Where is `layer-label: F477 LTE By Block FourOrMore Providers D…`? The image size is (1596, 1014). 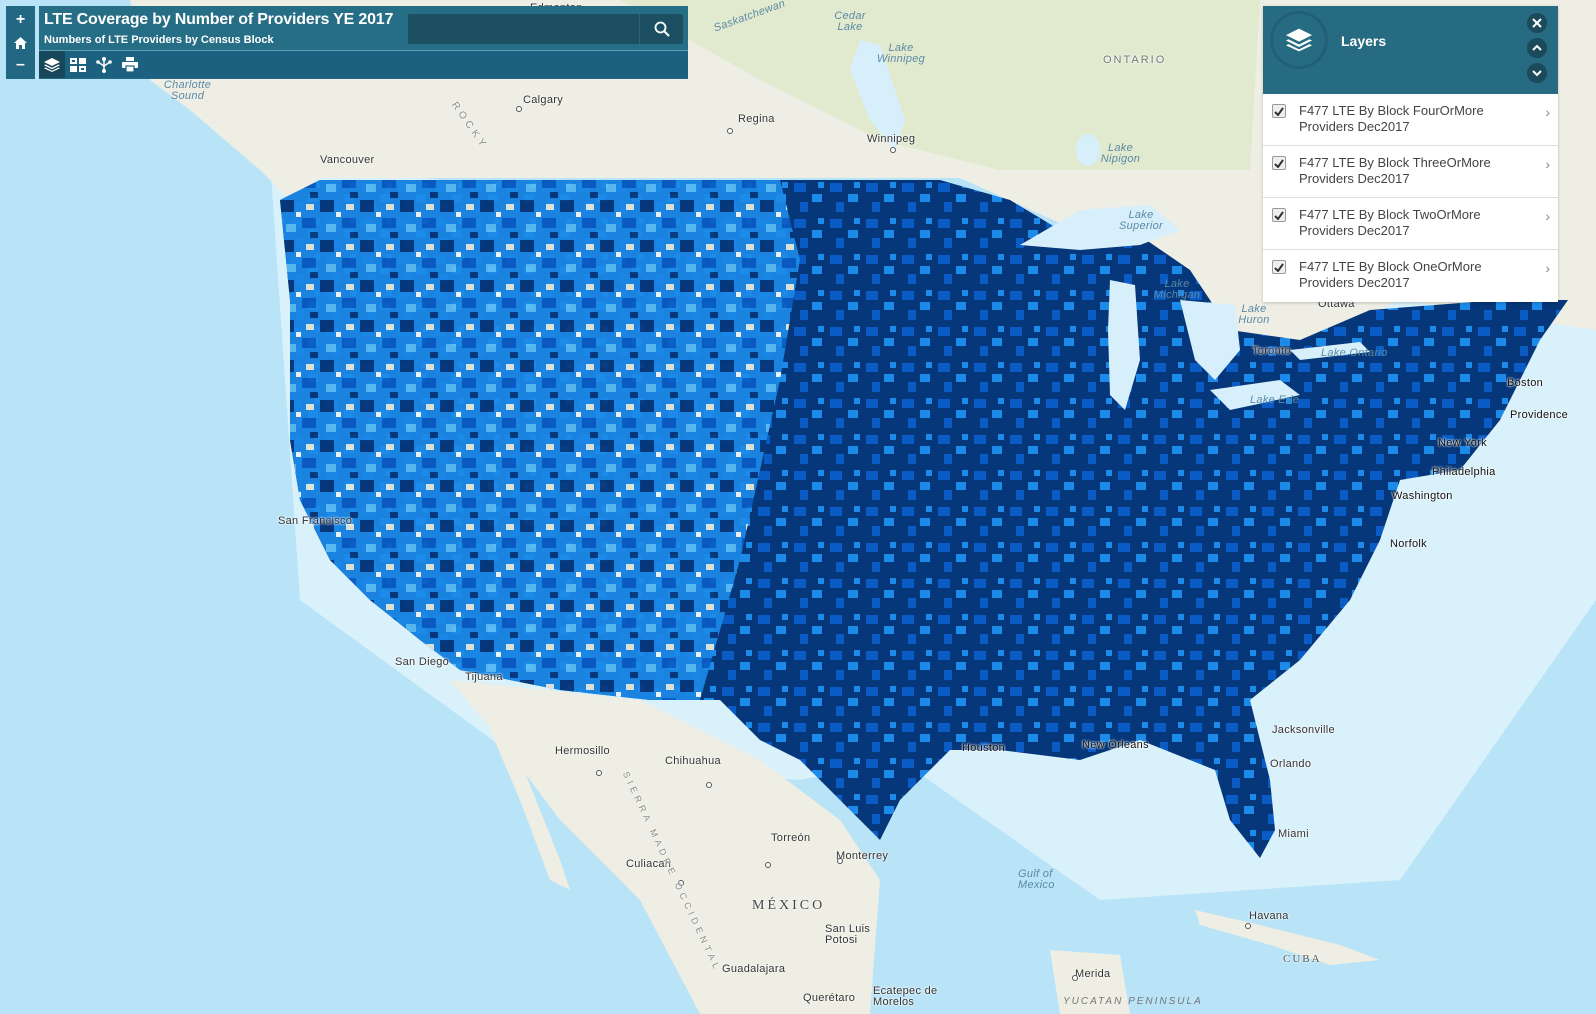
layer-label: F477 LTE By Block FourOrMore Providers D… is located at coordinates (1391, 118).